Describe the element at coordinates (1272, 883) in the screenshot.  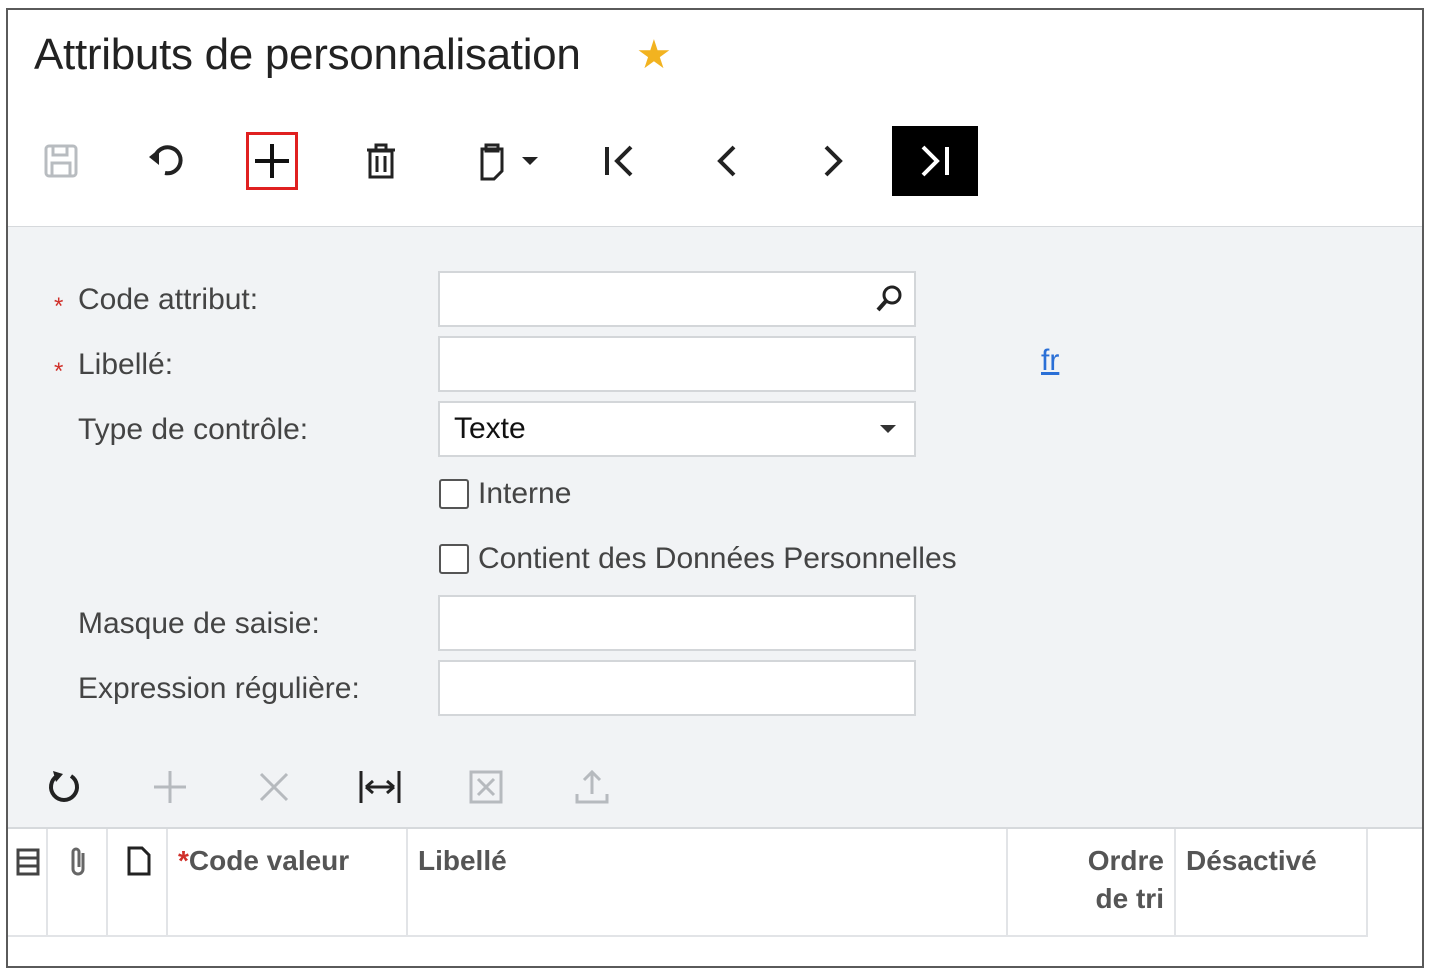
I see `grid-col-desactive: Désactivé` at that location.